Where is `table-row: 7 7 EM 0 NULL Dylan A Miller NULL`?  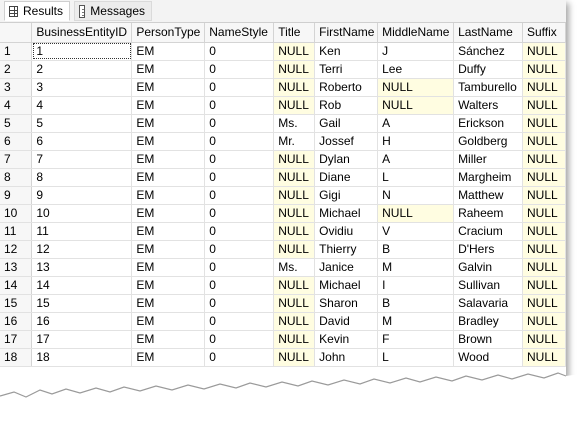
table-row: 7 7 EM 0 NULL Dylan A Miller NULL is located at coordinates (283, 159).